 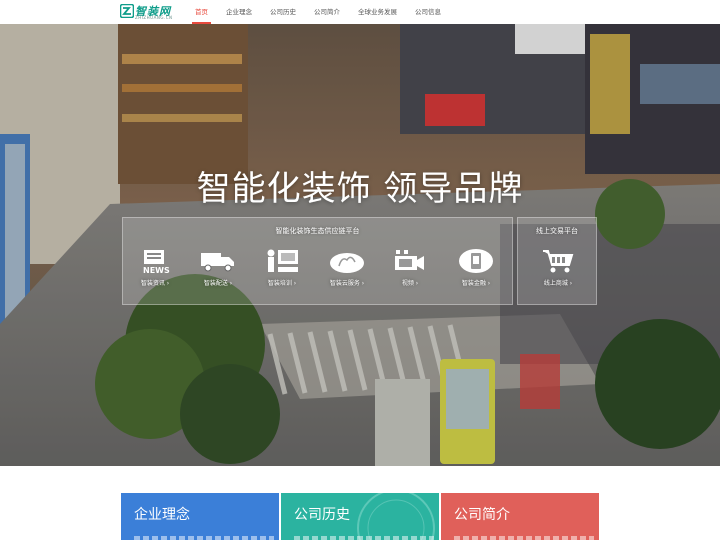 What do you see at coordinates (327, 12) in the screenshot?
I see `nav-profile: 公司简介` at bounding box center [327, 12].